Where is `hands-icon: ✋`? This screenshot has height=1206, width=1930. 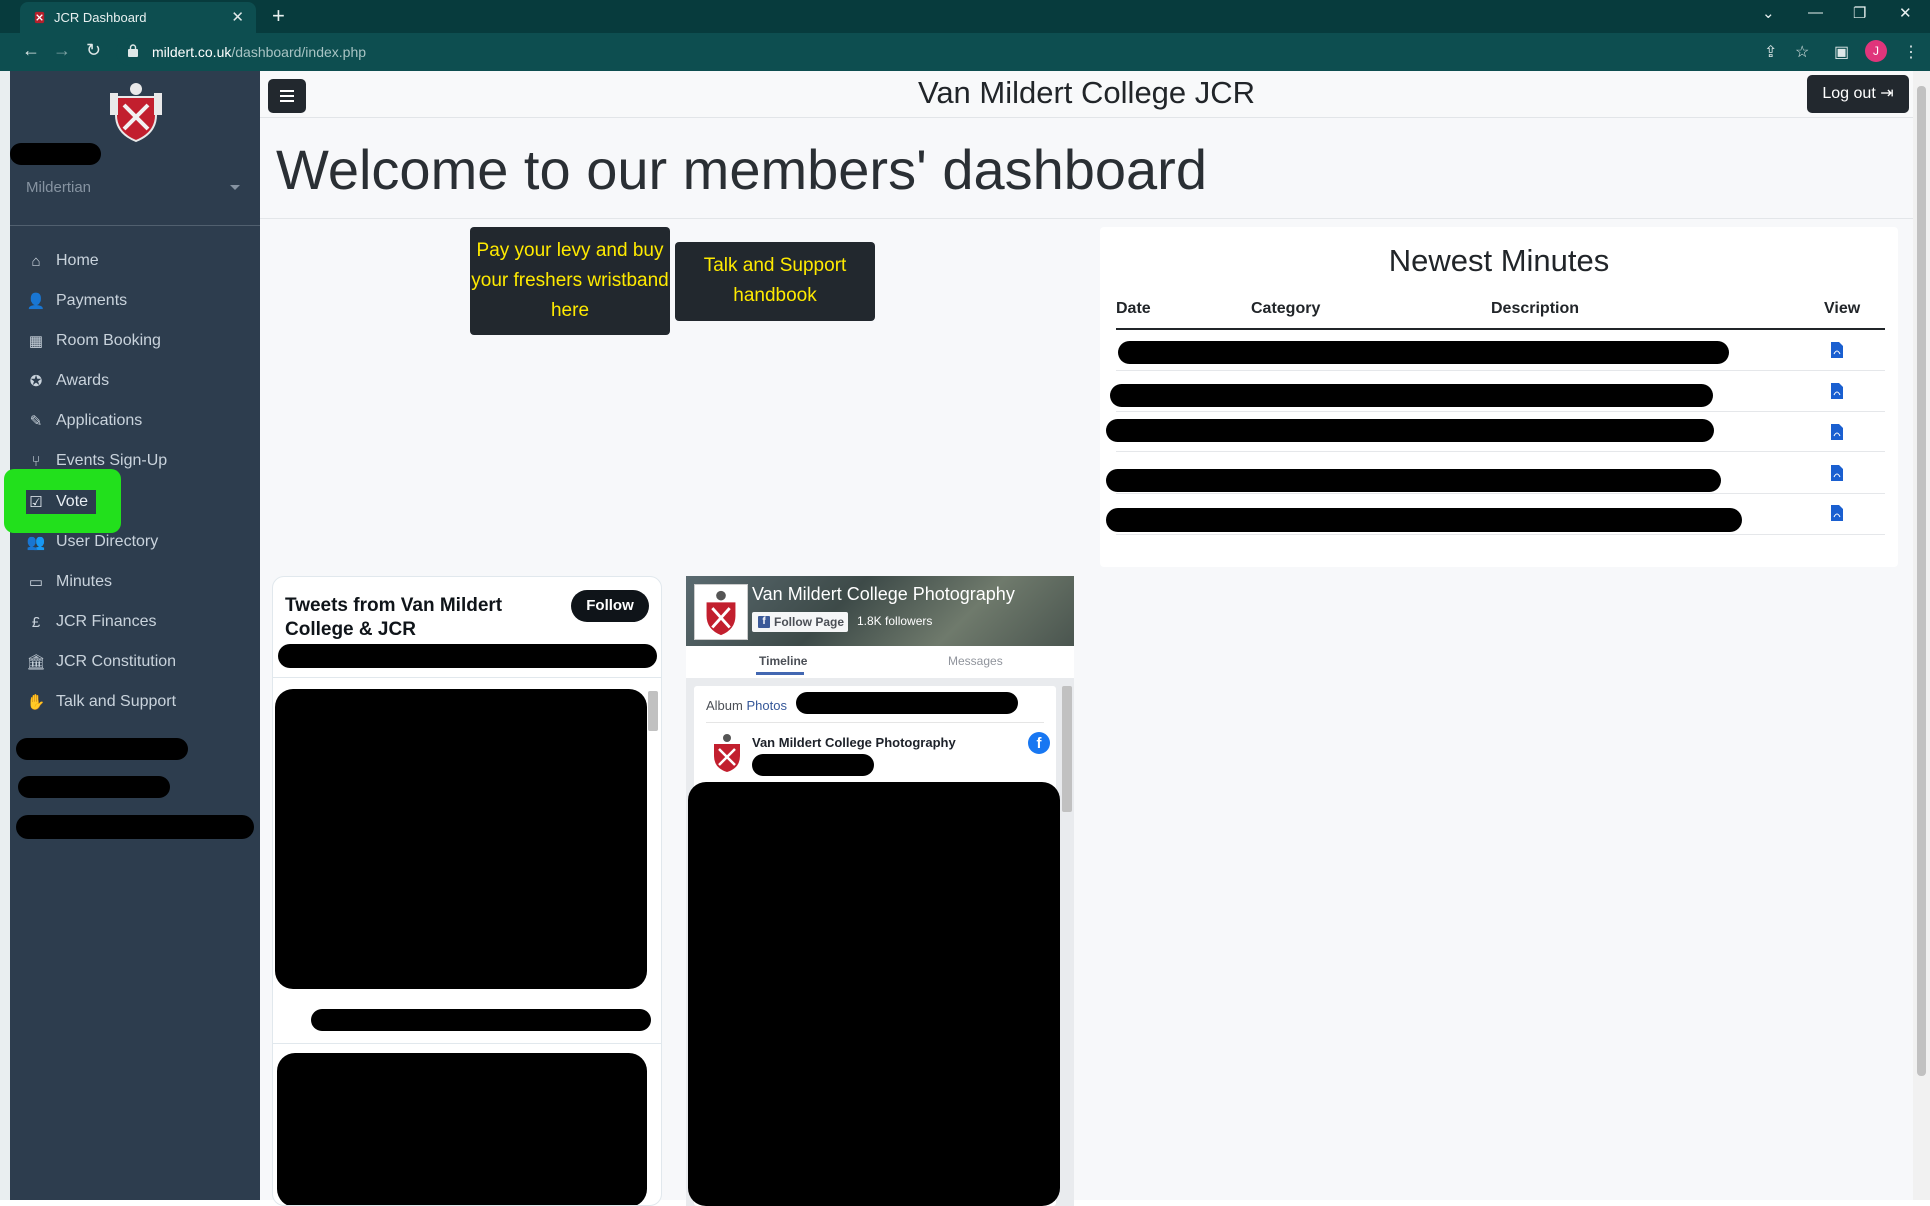 hands-icon: ✋ is located at coordinates (36, 702).